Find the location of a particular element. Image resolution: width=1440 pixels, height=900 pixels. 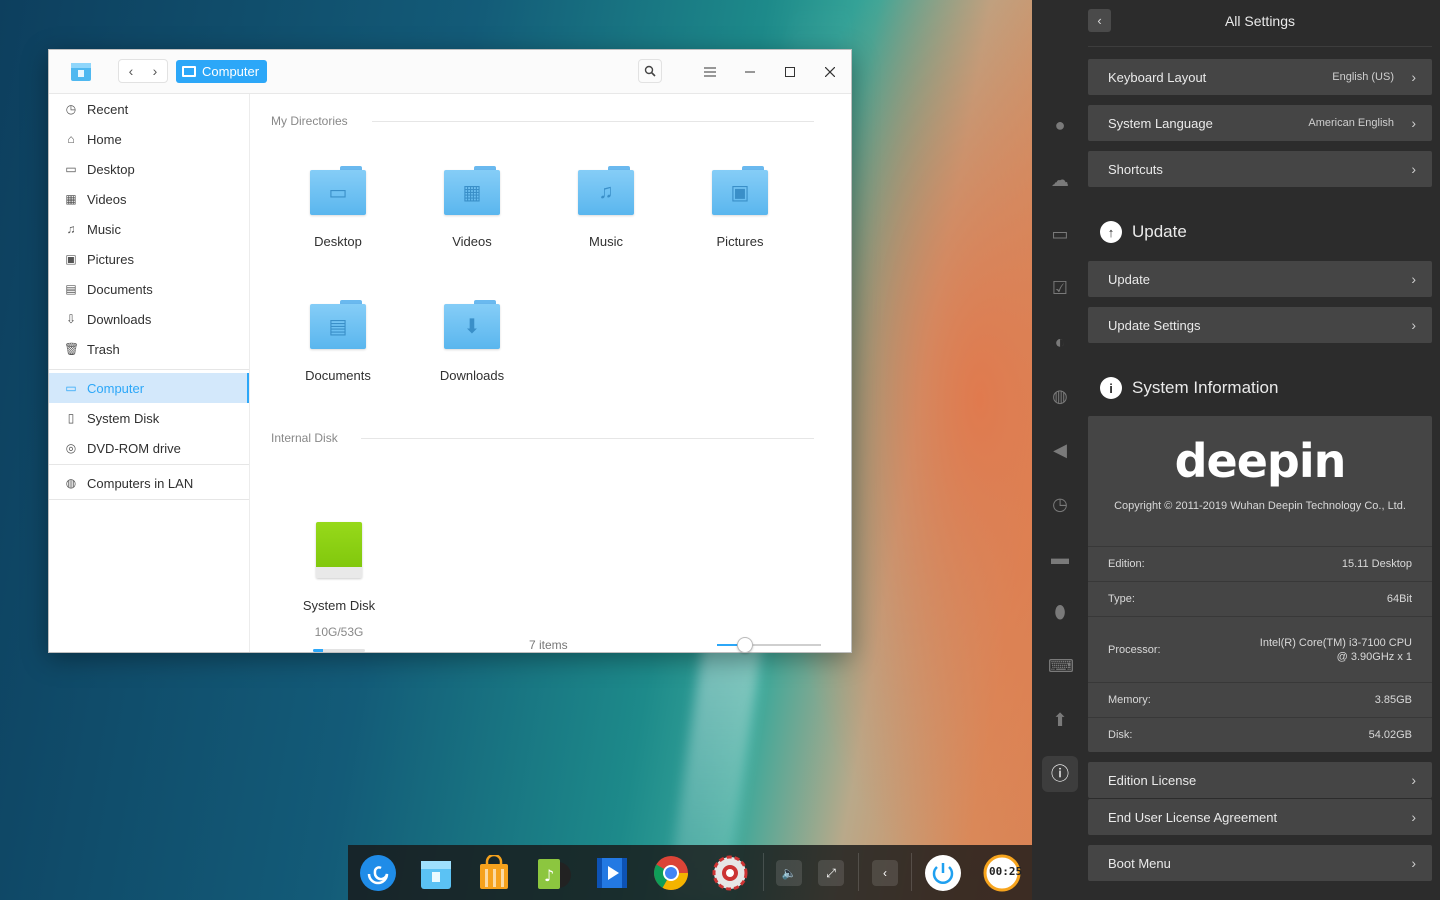

disk-icon: ▯ is located at coordinates (71, 418).